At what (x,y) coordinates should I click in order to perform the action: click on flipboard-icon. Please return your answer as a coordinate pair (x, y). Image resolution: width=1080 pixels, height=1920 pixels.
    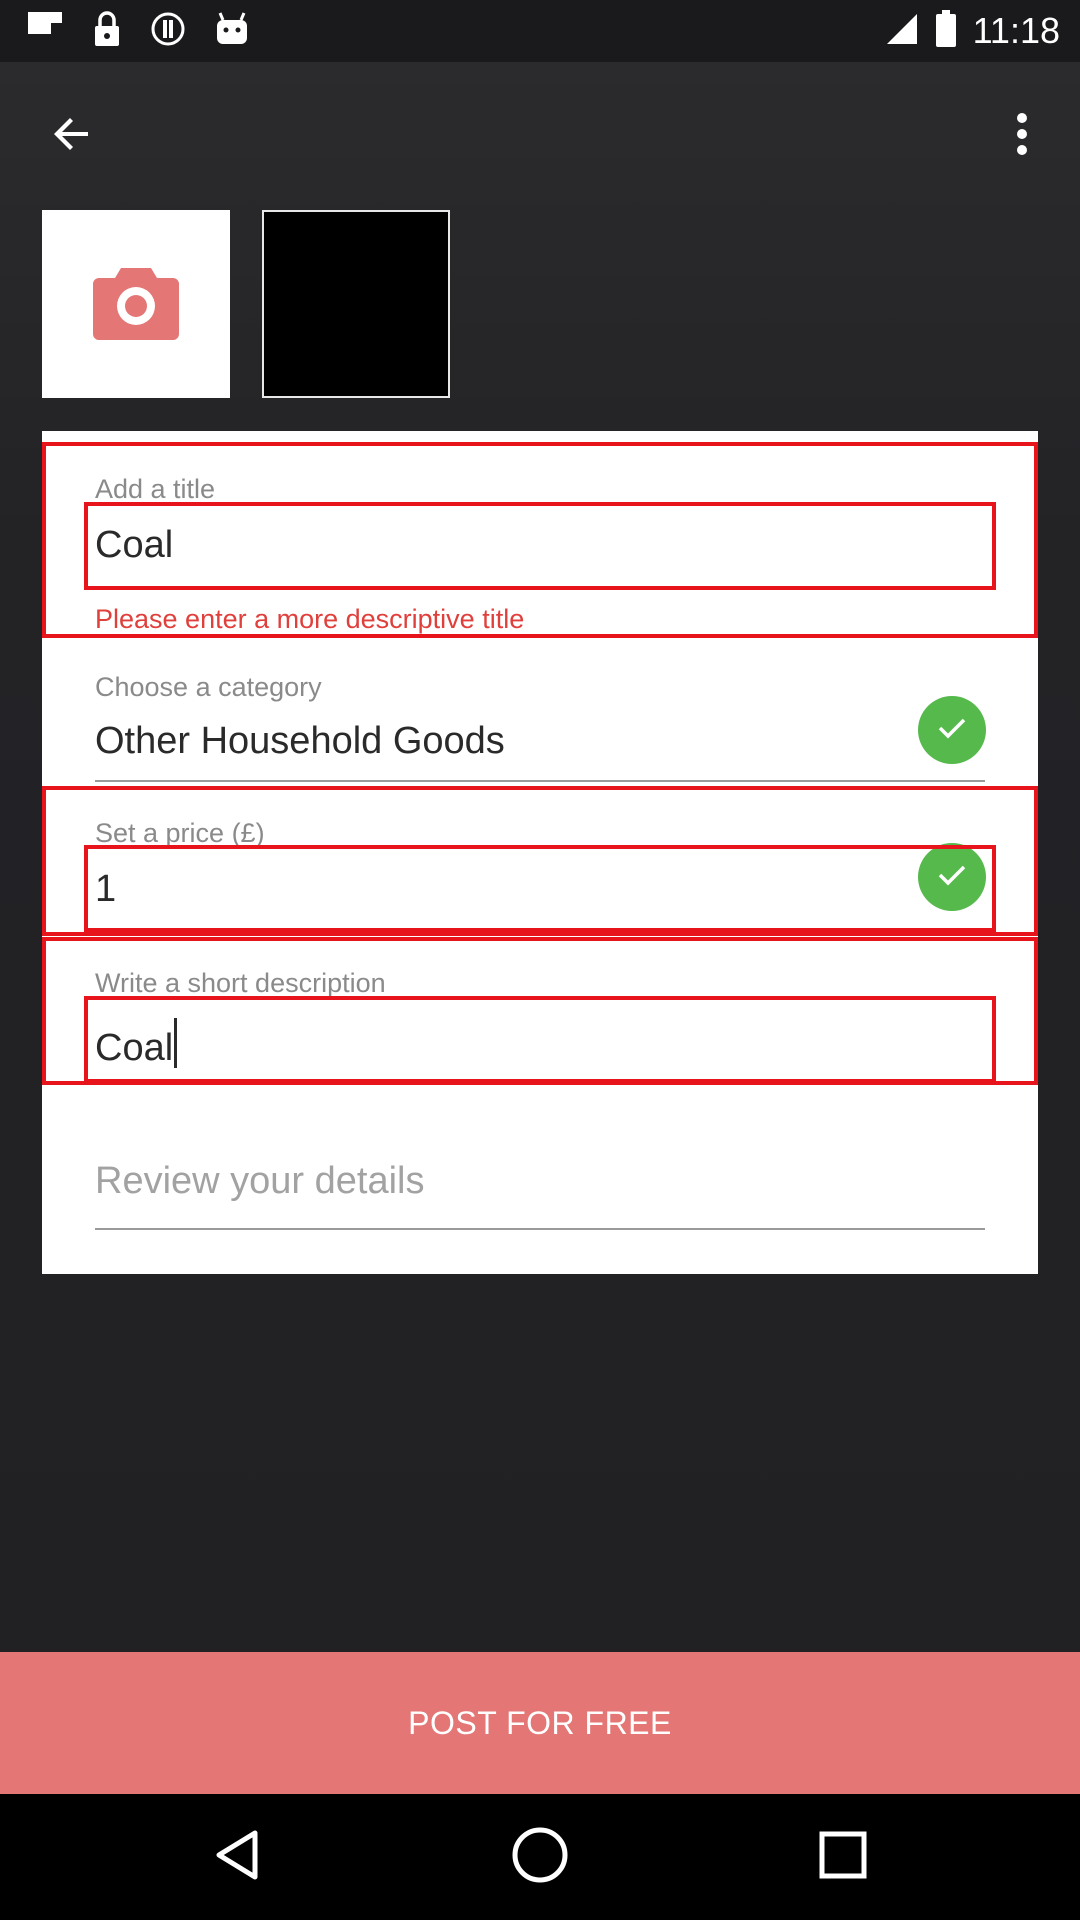
    Looking at the image, I should click on (45, 31).